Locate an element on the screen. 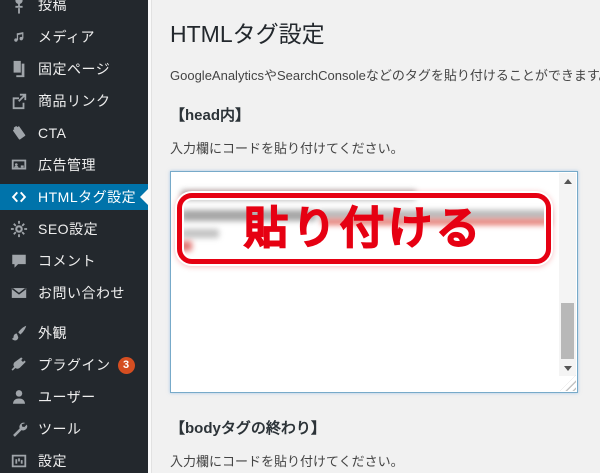 Image resolution: width=600 pixels, height=473 pixels. comment-icon is located at coordinates (19, 261).